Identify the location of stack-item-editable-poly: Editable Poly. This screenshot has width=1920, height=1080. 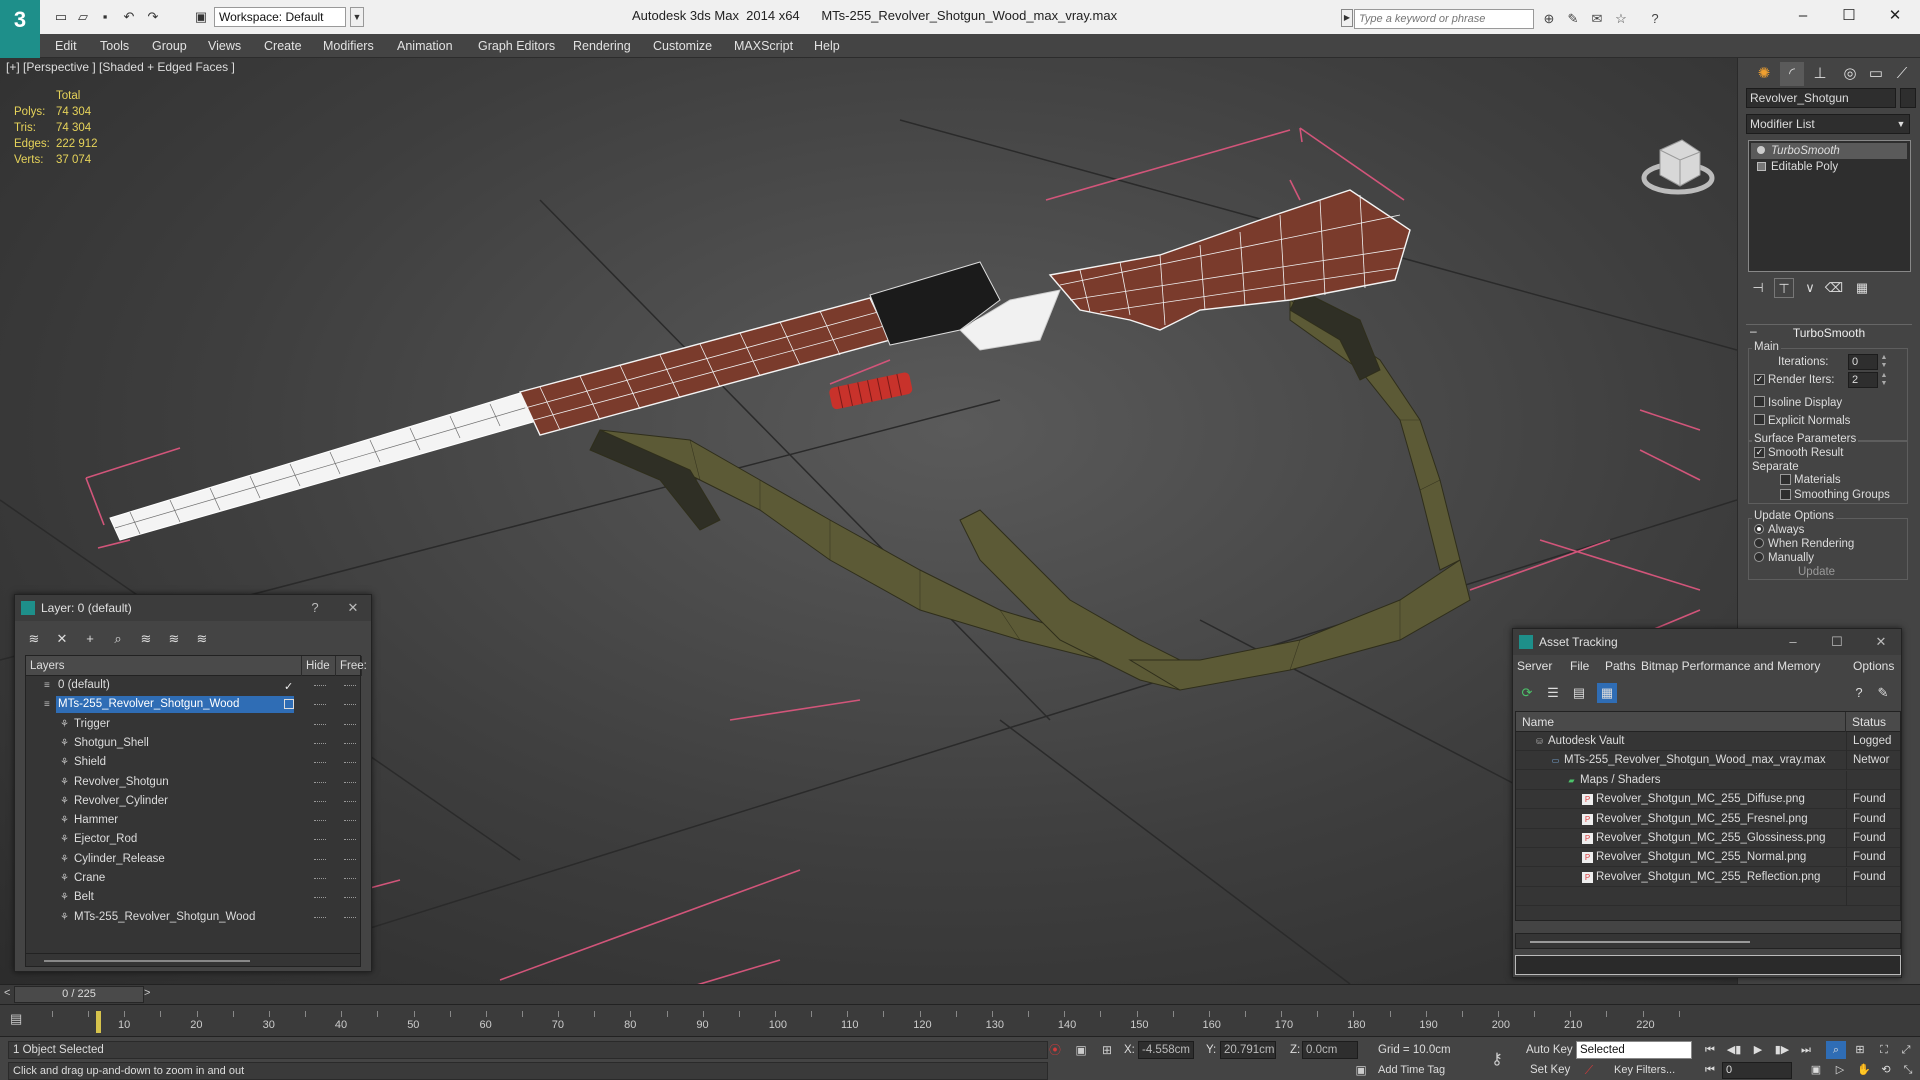
(1829, 167).